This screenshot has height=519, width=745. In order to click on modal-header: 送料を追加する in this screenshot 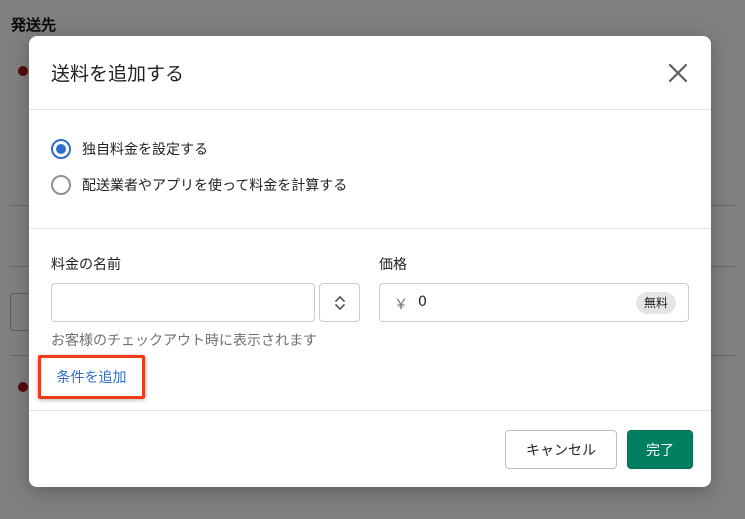, I will do `click(370, 73)`.